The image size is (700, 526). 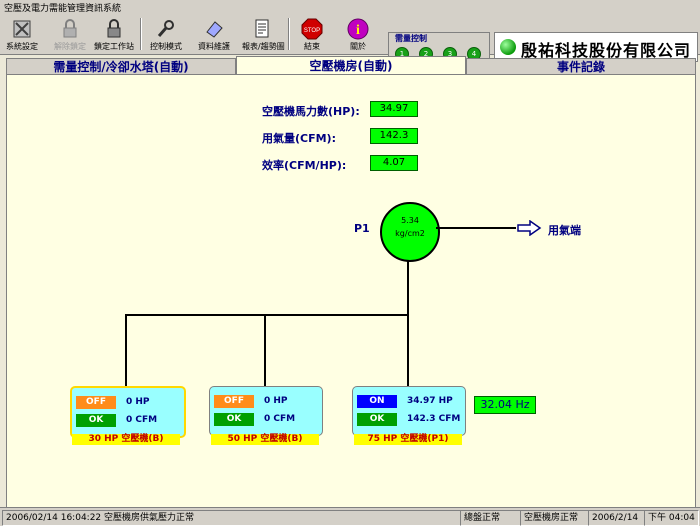 I want to click on pipe-riser, so click(x=408, y=288).